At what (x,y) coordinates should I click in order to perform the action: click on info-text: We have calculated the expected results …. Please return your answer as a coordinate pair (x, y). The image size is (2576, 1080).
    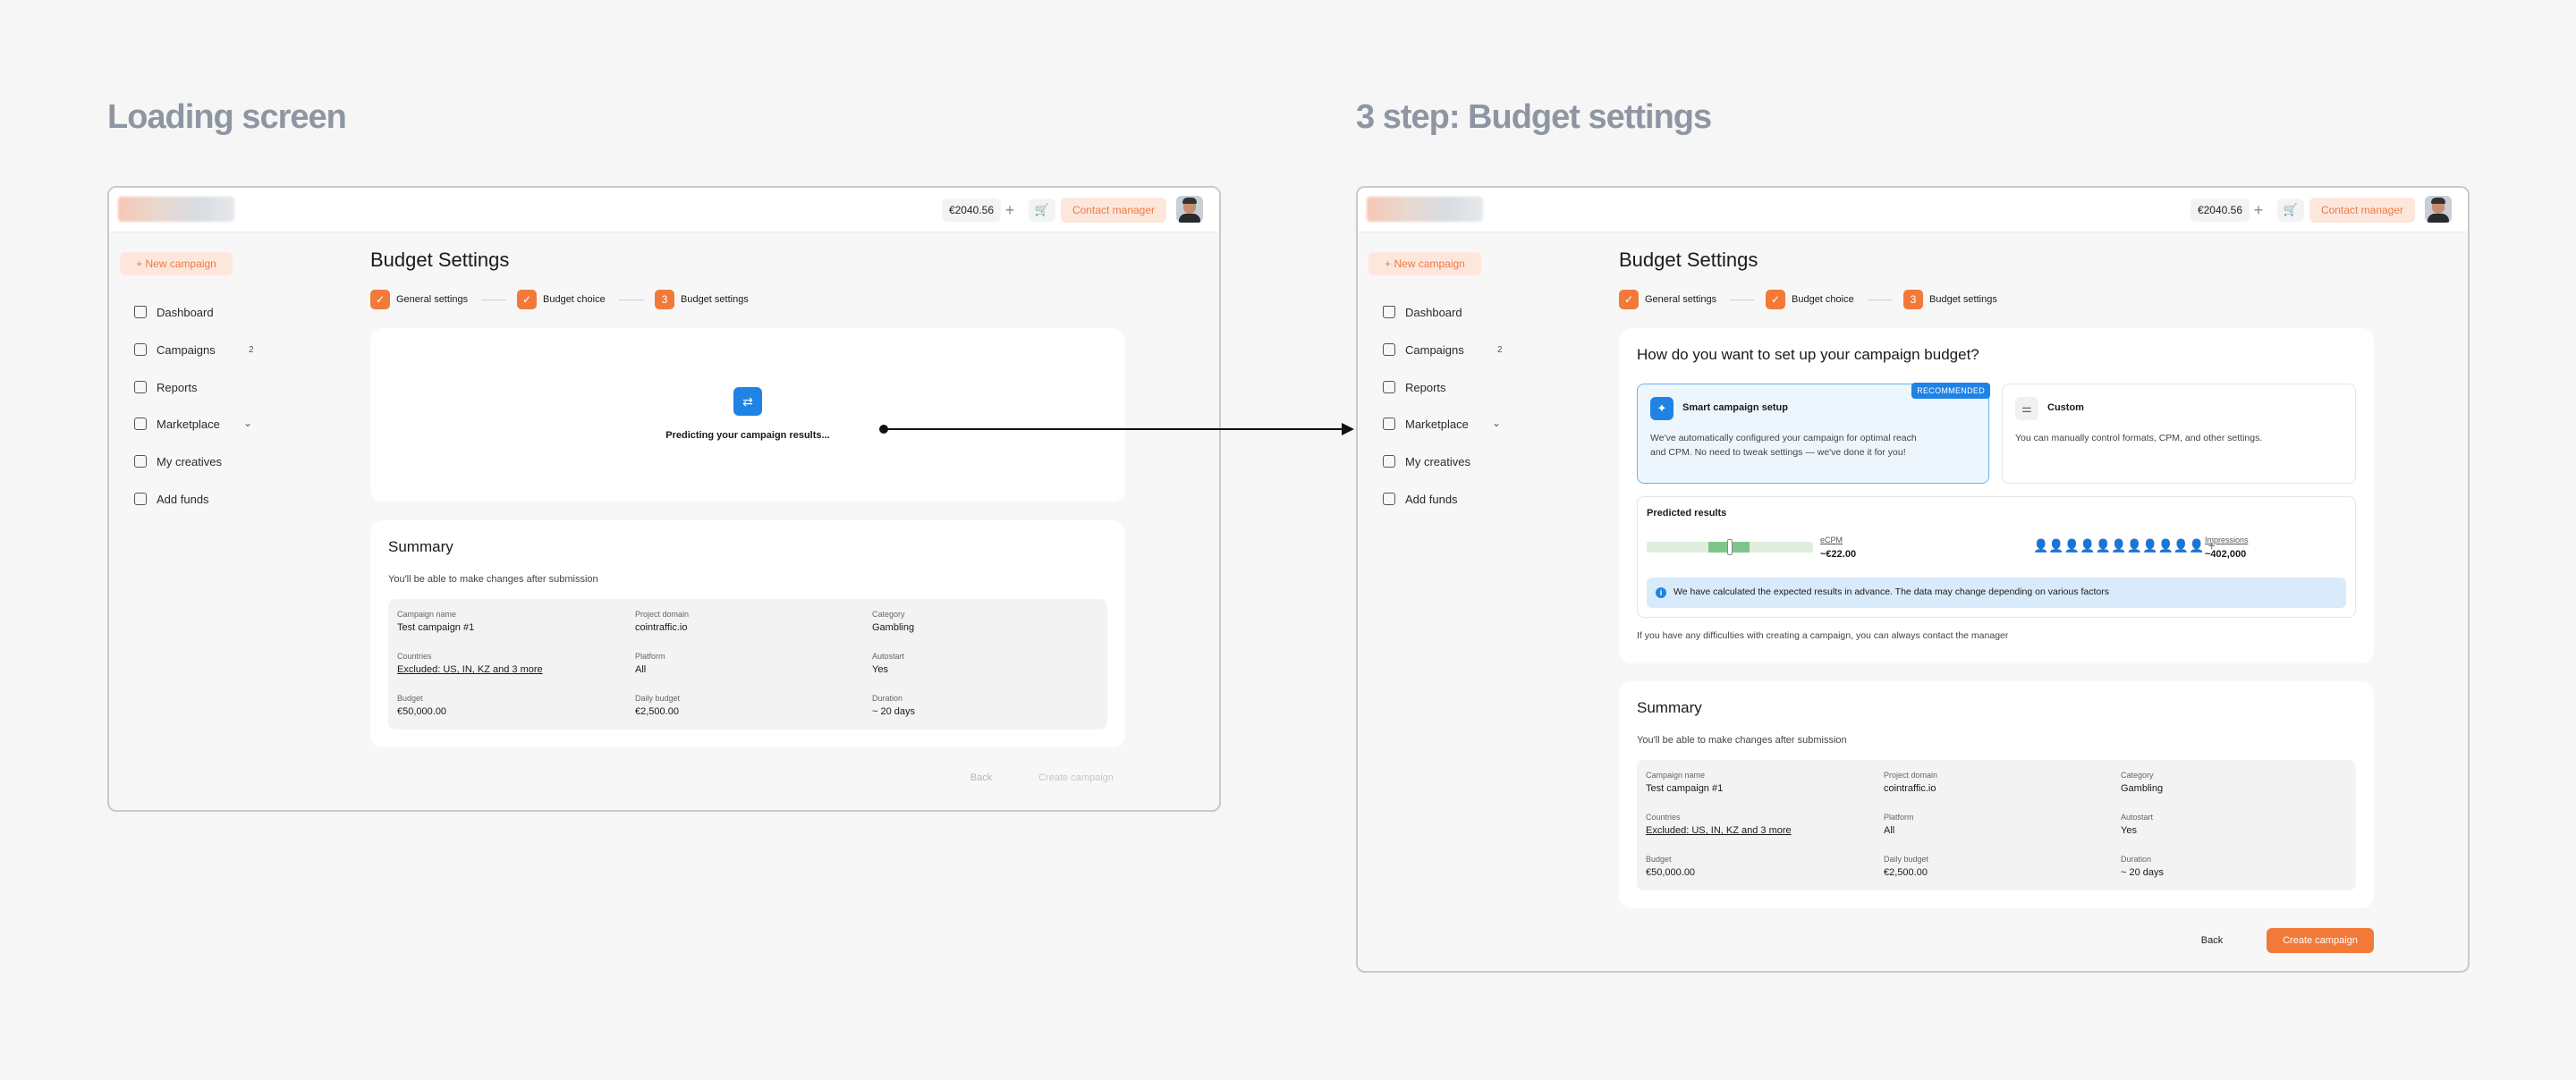
    Looking at the image, I should click on (1892, 591).